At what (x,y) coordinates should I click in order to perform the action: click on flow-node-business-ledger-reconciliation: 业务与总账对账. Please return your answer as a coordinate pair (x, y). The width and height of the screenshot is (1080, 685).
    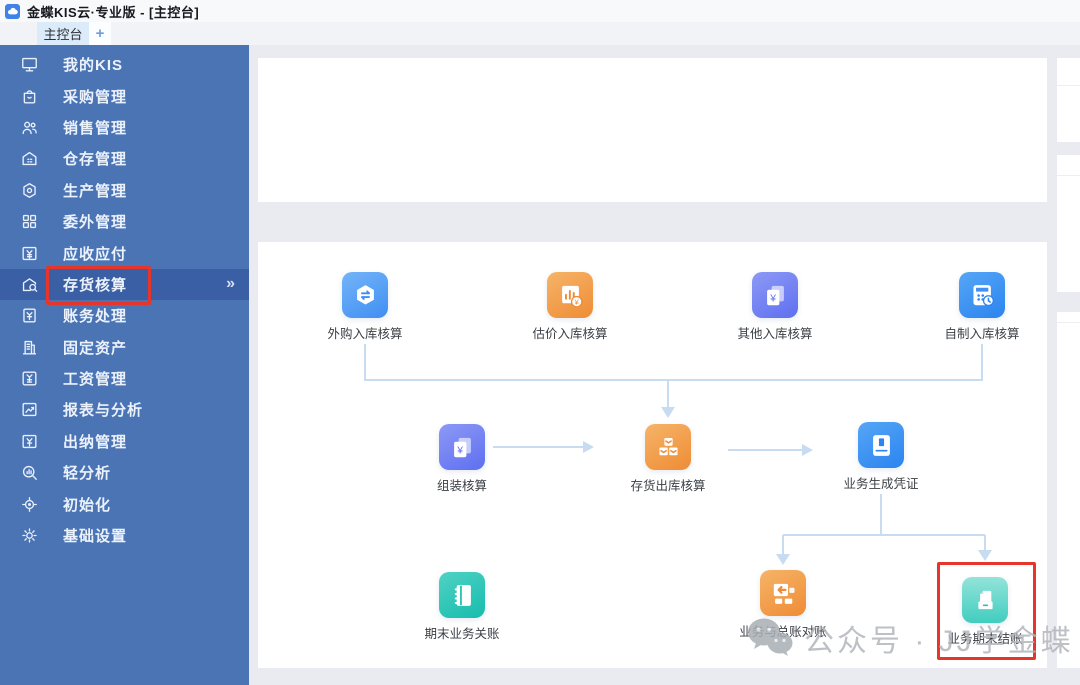
    Looking at the image, I should click on (783, 605).